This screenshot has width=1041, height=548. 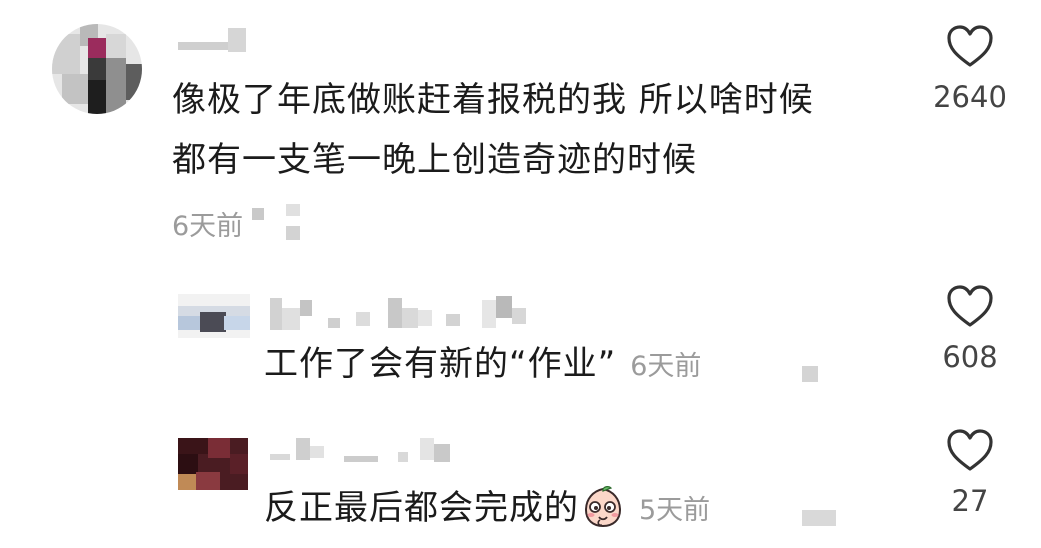 I want to click on comment-text: 工作了会有新的“作业” 6天前, so click(x=482, y=365).